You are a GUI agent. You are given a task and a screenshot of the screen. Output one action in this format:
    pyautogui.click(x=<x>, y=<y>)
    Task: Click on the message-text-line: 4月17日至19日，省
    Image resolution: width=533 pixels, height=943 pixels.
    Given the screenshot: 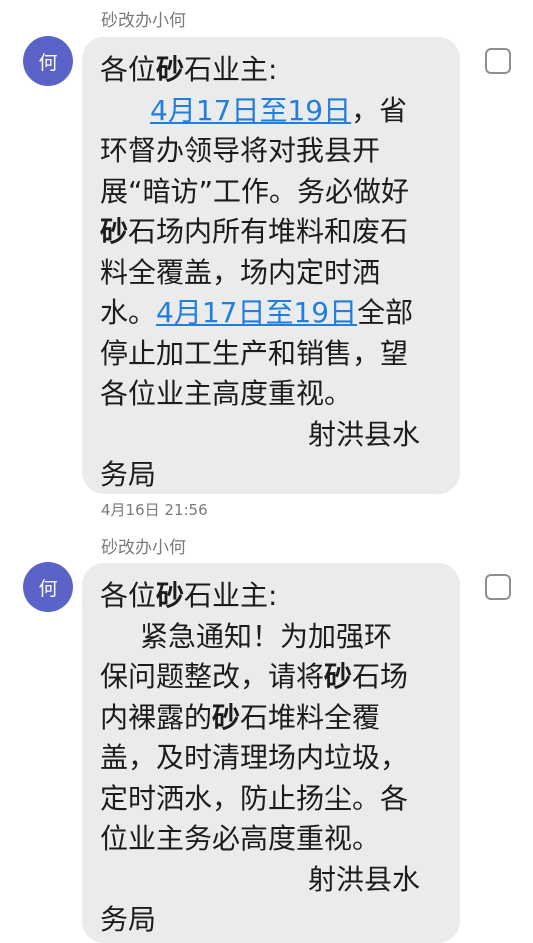 What is the action you would take?
    pyautogui.click(x=271, y=111)
    